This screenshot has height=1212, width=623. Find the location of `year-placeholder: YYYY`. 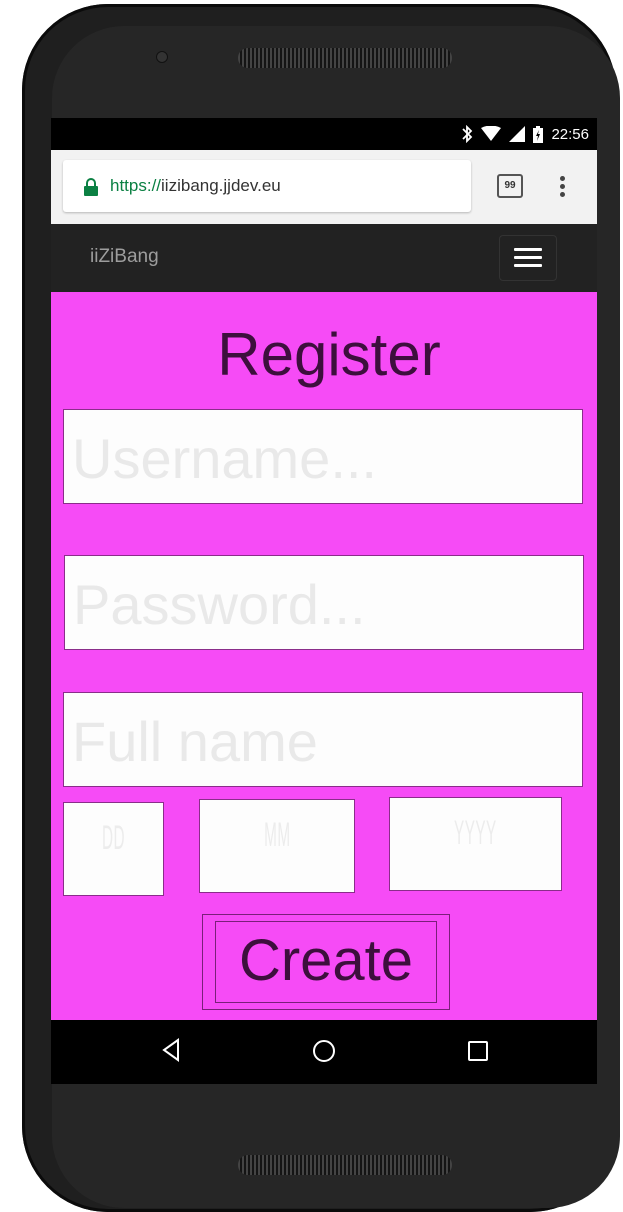

year-placeholder: YYYY is located at coordinates (475, 833).